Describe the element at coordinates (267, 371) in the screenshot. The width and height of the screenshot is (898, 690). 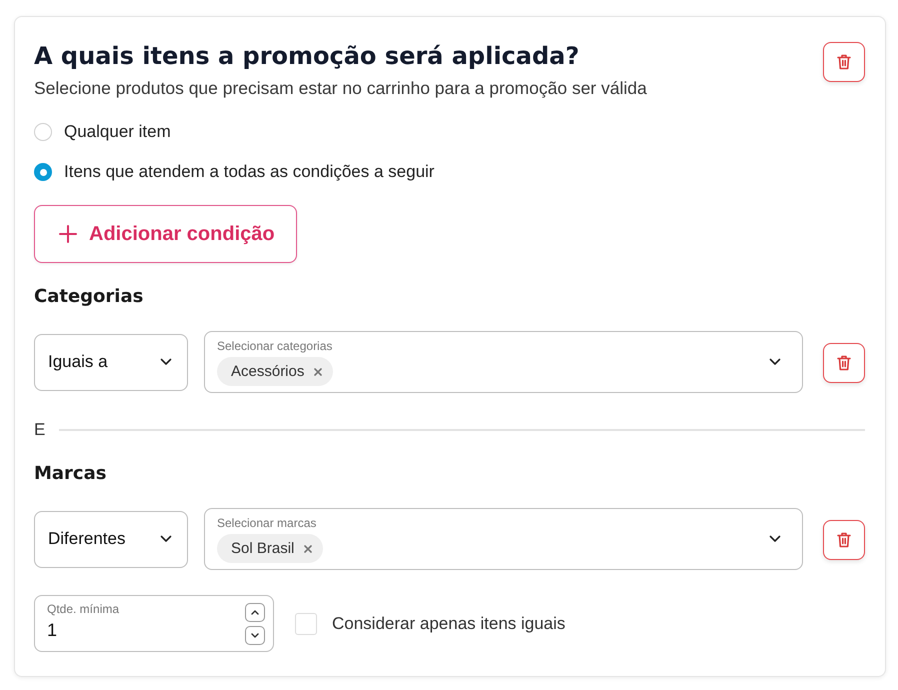
I see `tag-label: Acessórios` at that location.